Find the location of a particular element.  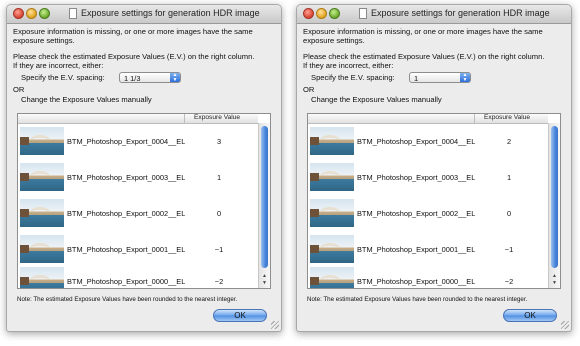

table-row: BTM_Photoshop_Export_0004__ELI4 2 is located at coordinates (428, 141).